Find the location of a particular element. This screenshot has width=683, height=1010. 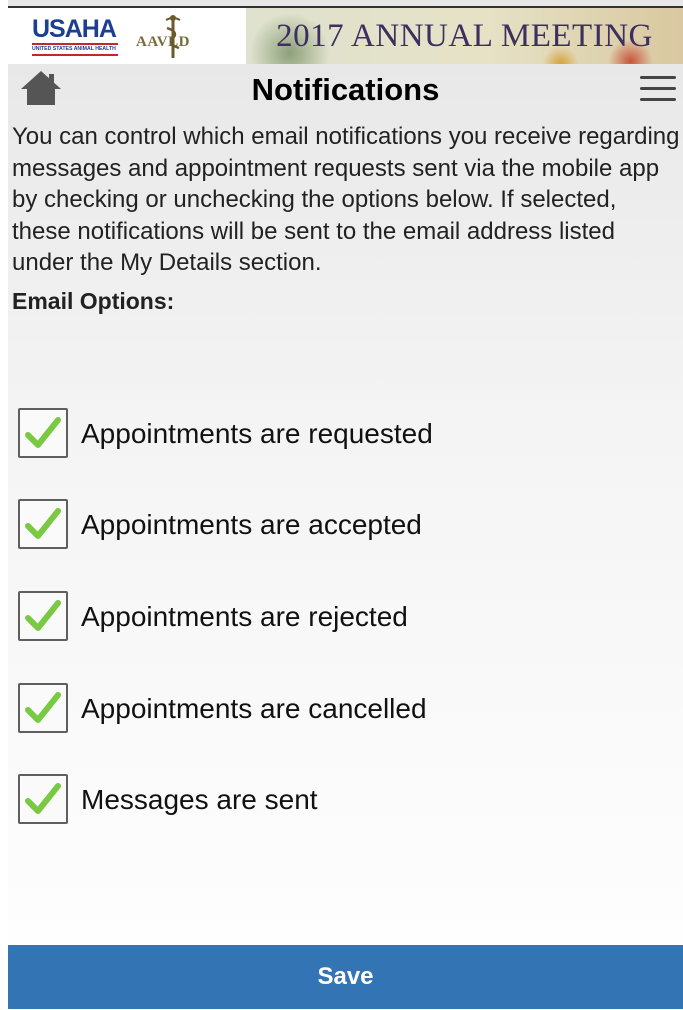

usaha-subtitle: UNITED STATES ANIMAL HEALTH is located at coordinates (74, 49).